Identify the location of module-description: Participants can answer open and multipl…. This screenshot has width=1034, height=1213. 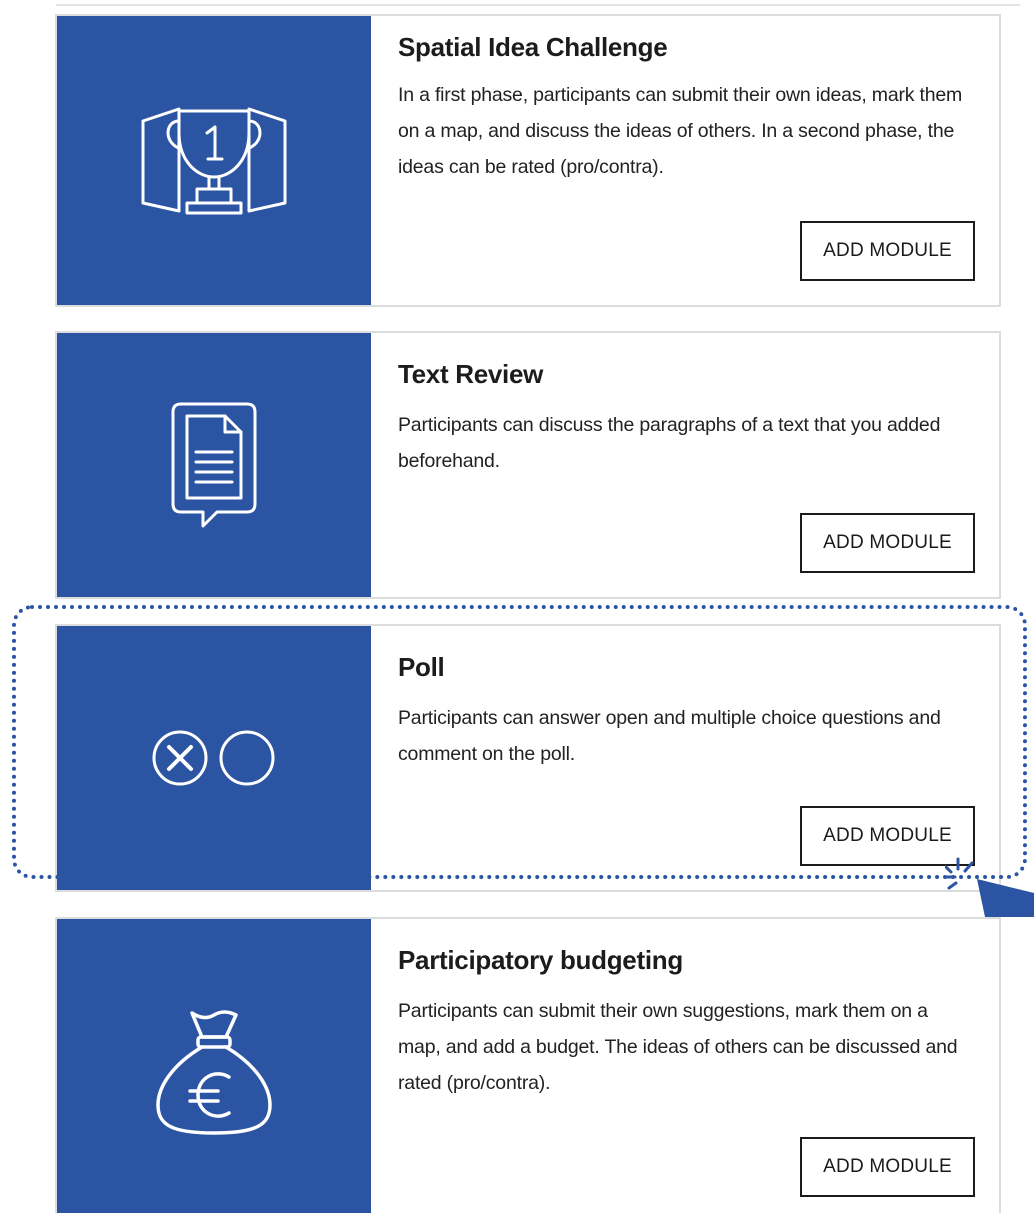
(669, 736).